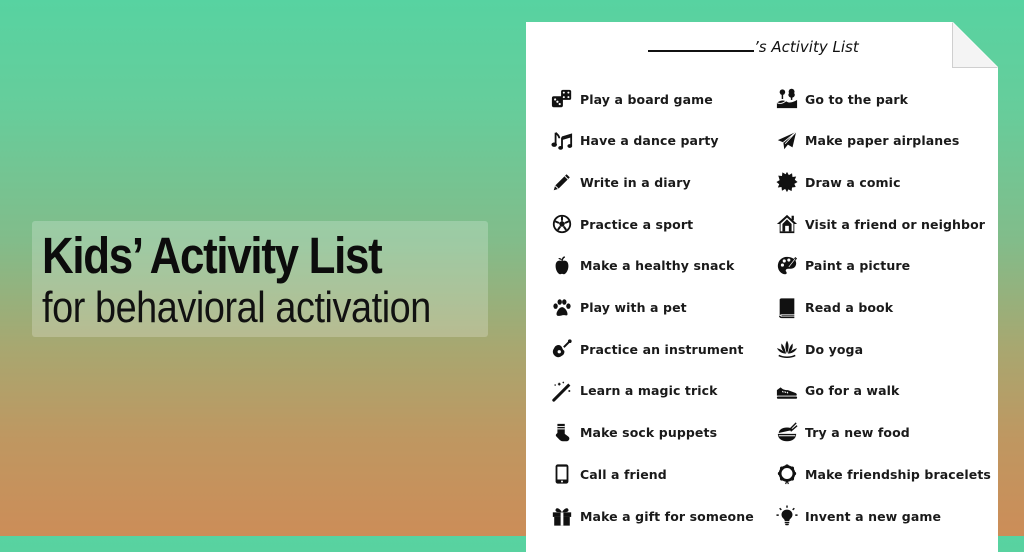  Describe the element at coordinates (623, 474) in the screenshot. I see `activity-label: Call a friend` at that location.